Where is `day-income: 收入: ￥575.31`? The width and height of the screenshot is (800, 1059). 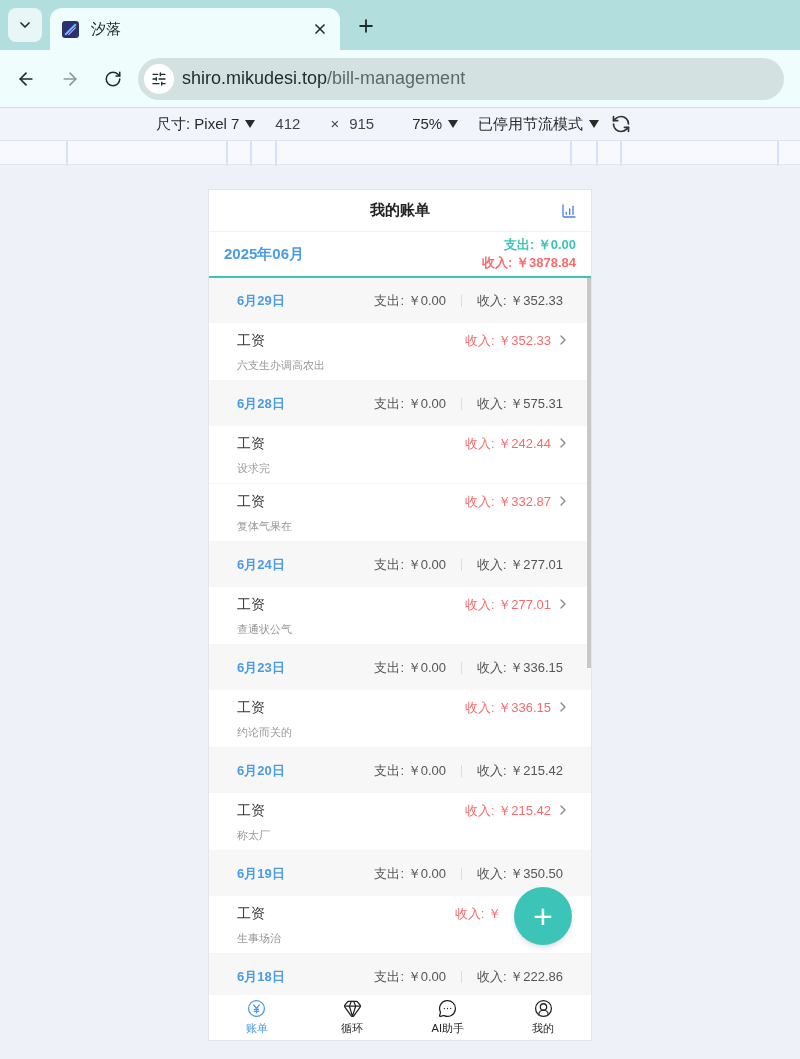
day-income: 收入: ￥575.31 is located at coordinates (520, 403).